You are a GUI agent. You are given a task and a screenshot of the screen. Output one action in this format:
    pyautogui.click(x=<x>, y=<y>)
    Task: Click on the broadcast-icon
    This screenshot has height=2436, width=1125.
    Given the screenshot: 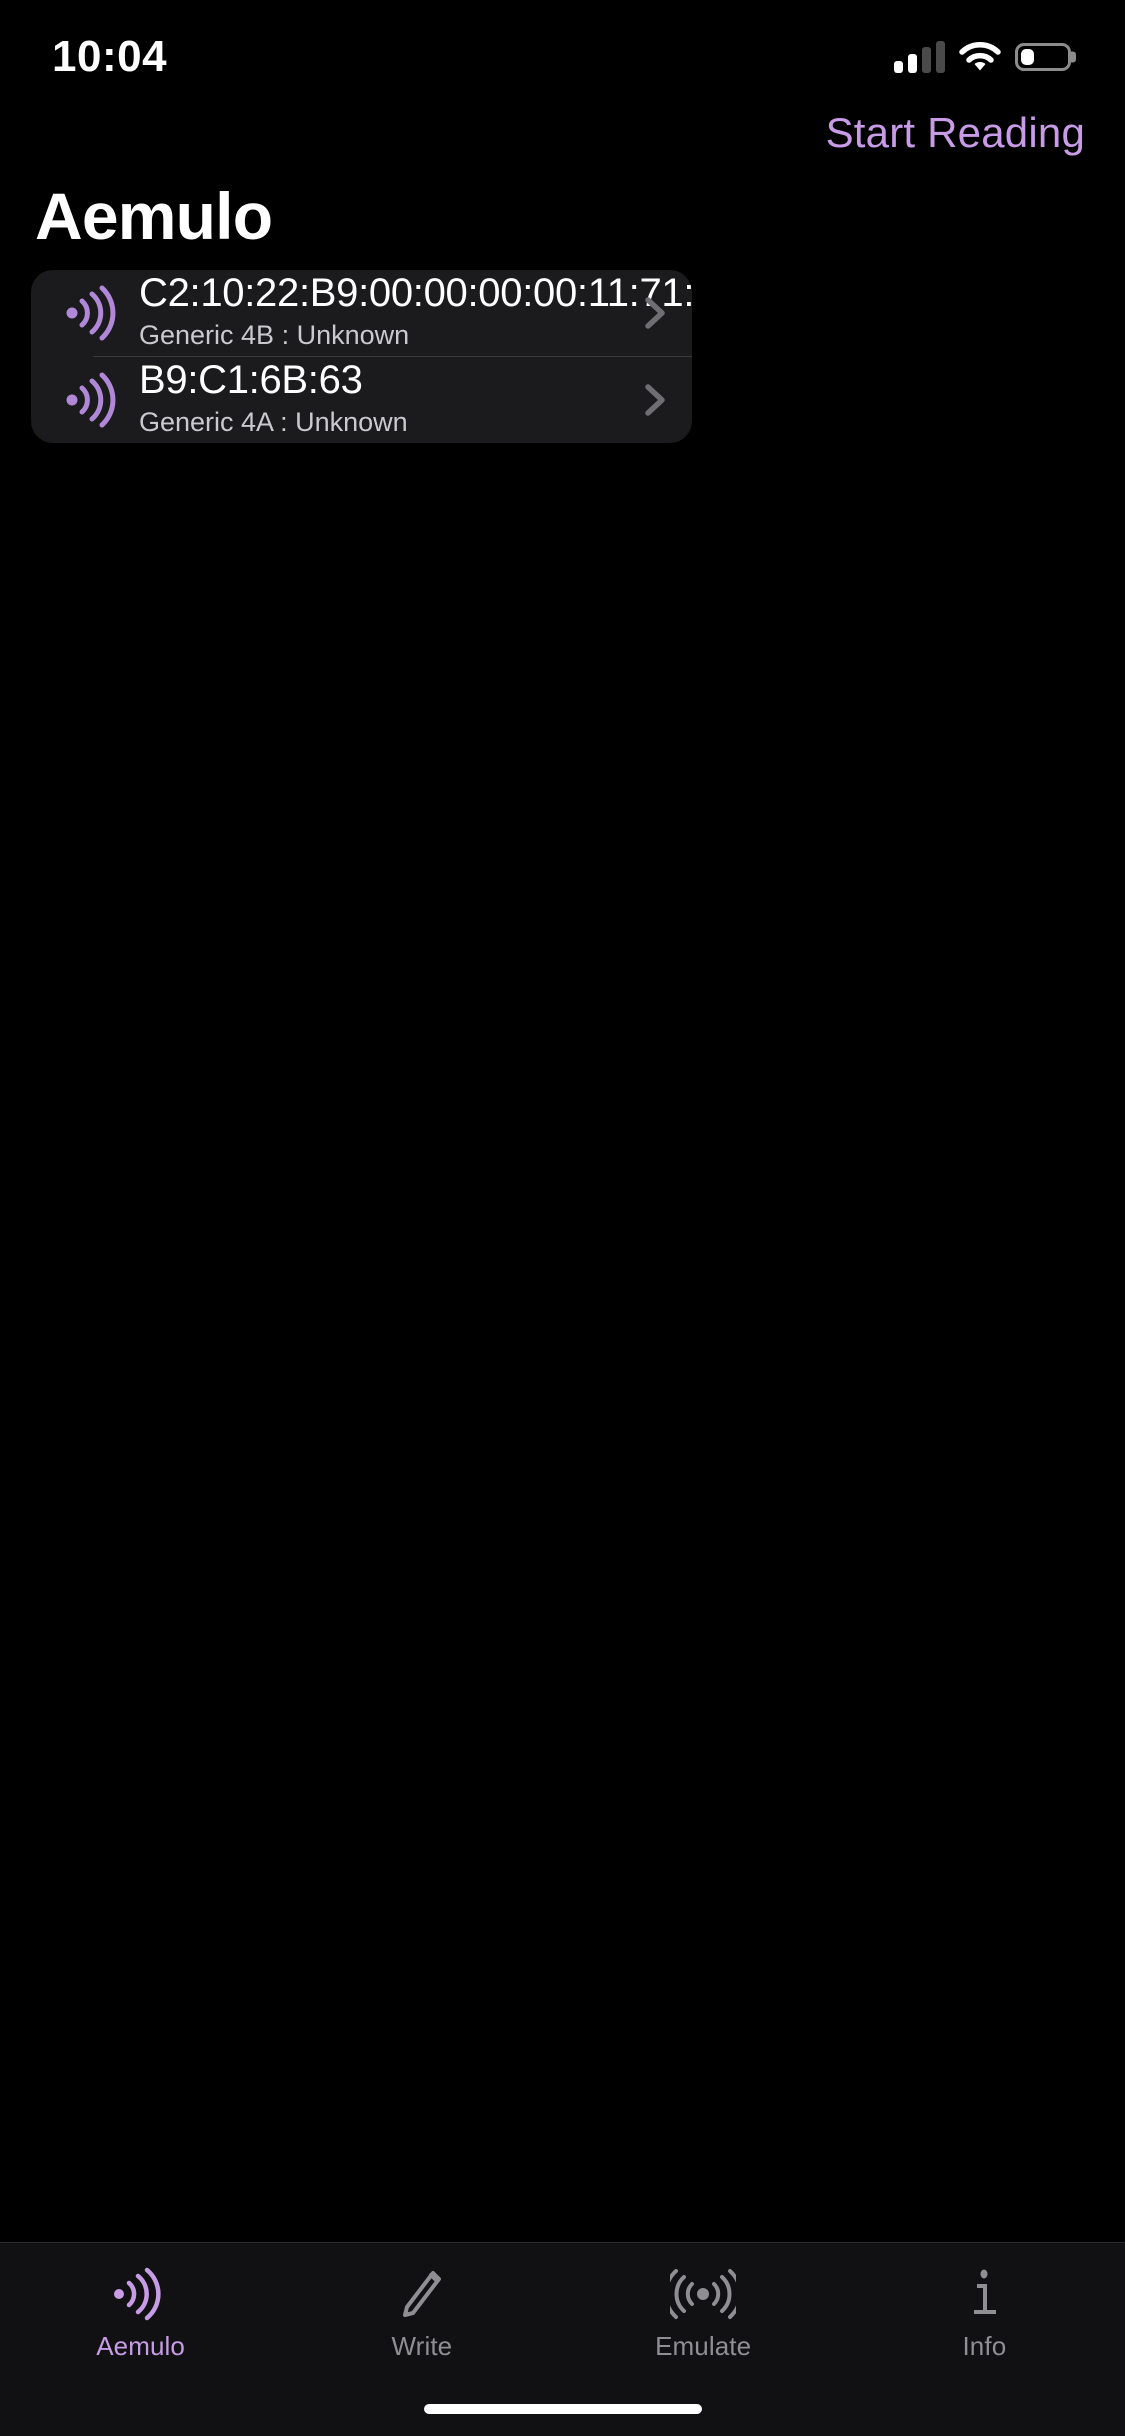 What is the action you would take?
    pyautogui.click(x=703, y=2294)
    